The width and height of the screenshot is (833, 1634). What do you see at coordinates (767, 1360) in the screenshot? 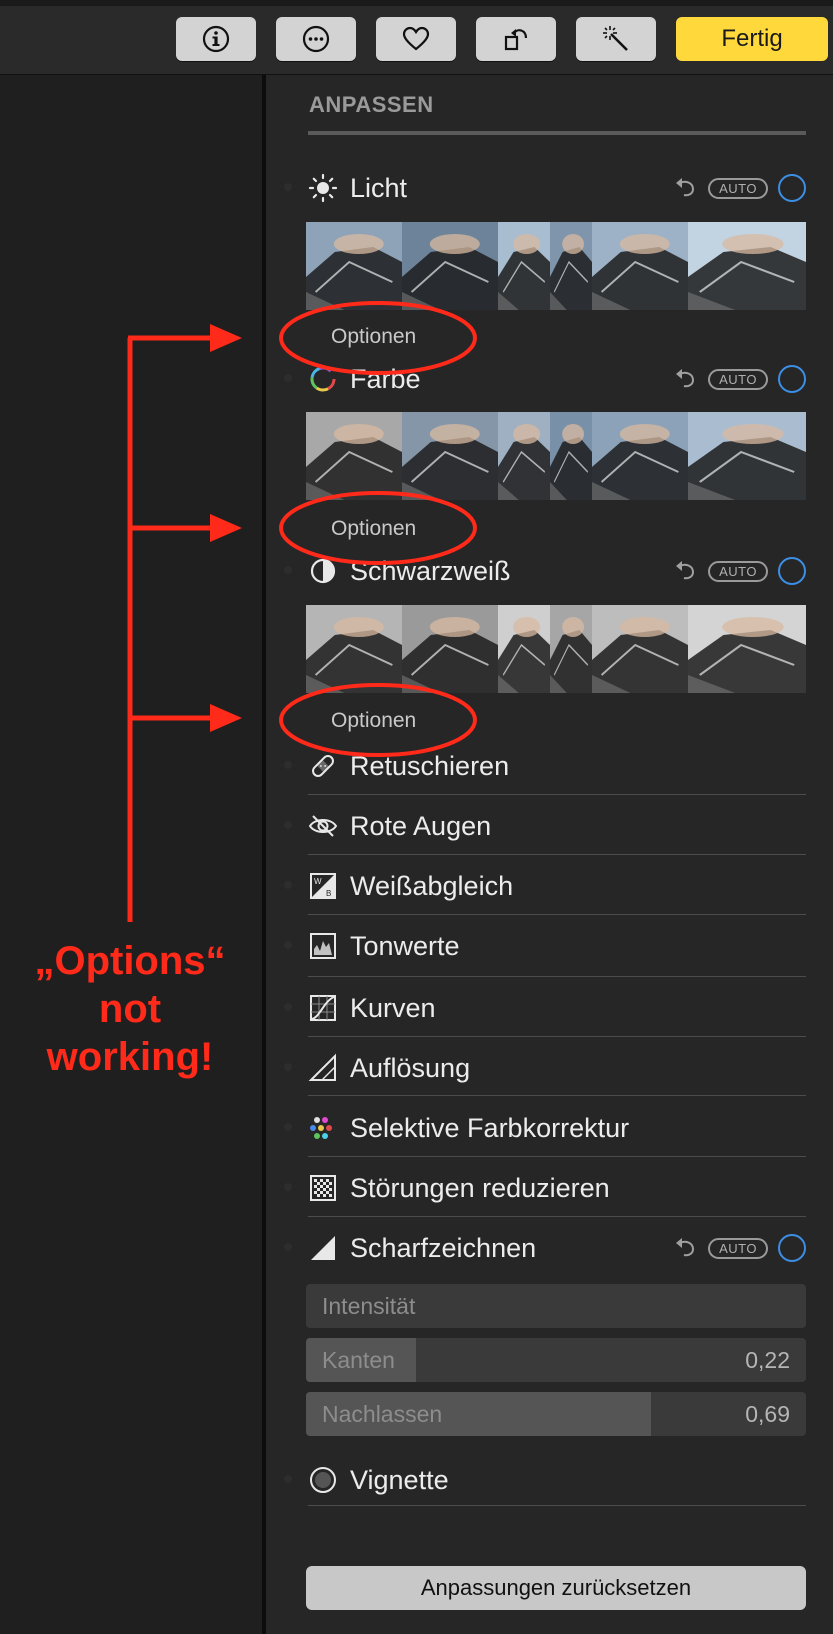
I see `slider-value: 0,22` at bounding box center [767, 1360].